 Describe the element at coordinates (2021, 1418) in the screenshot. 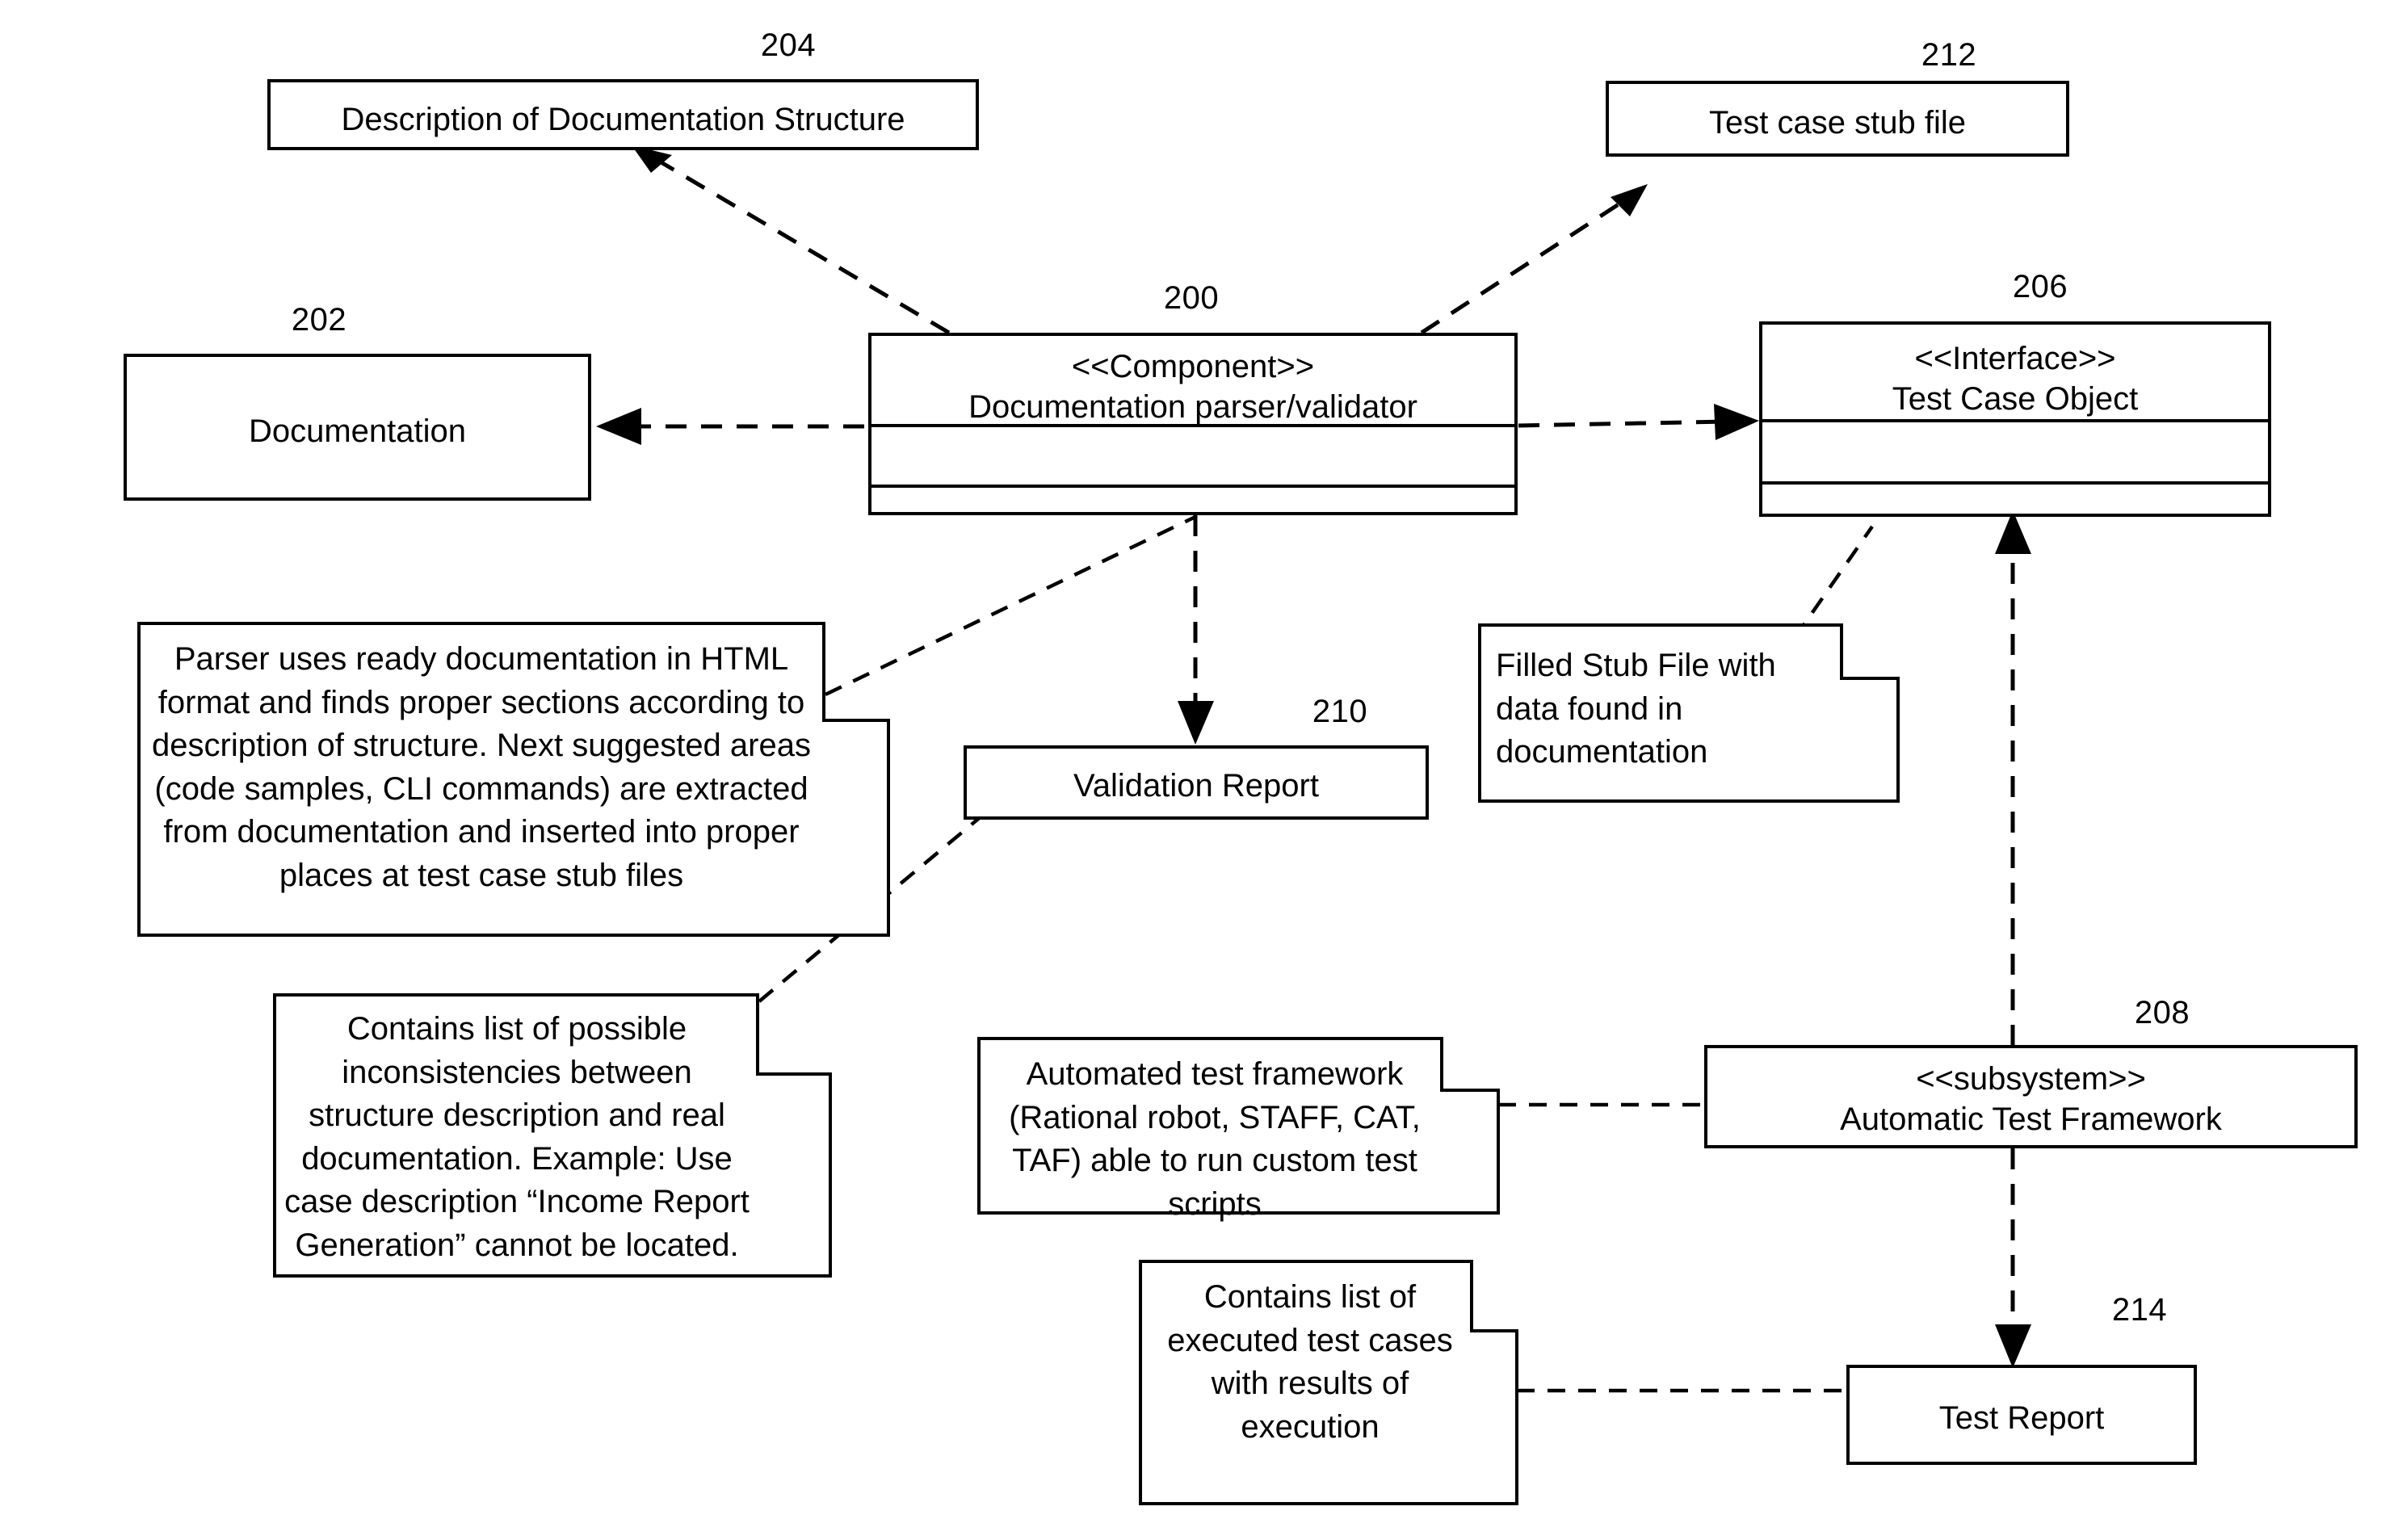

I see `label-test-report: Test Report` at that location.